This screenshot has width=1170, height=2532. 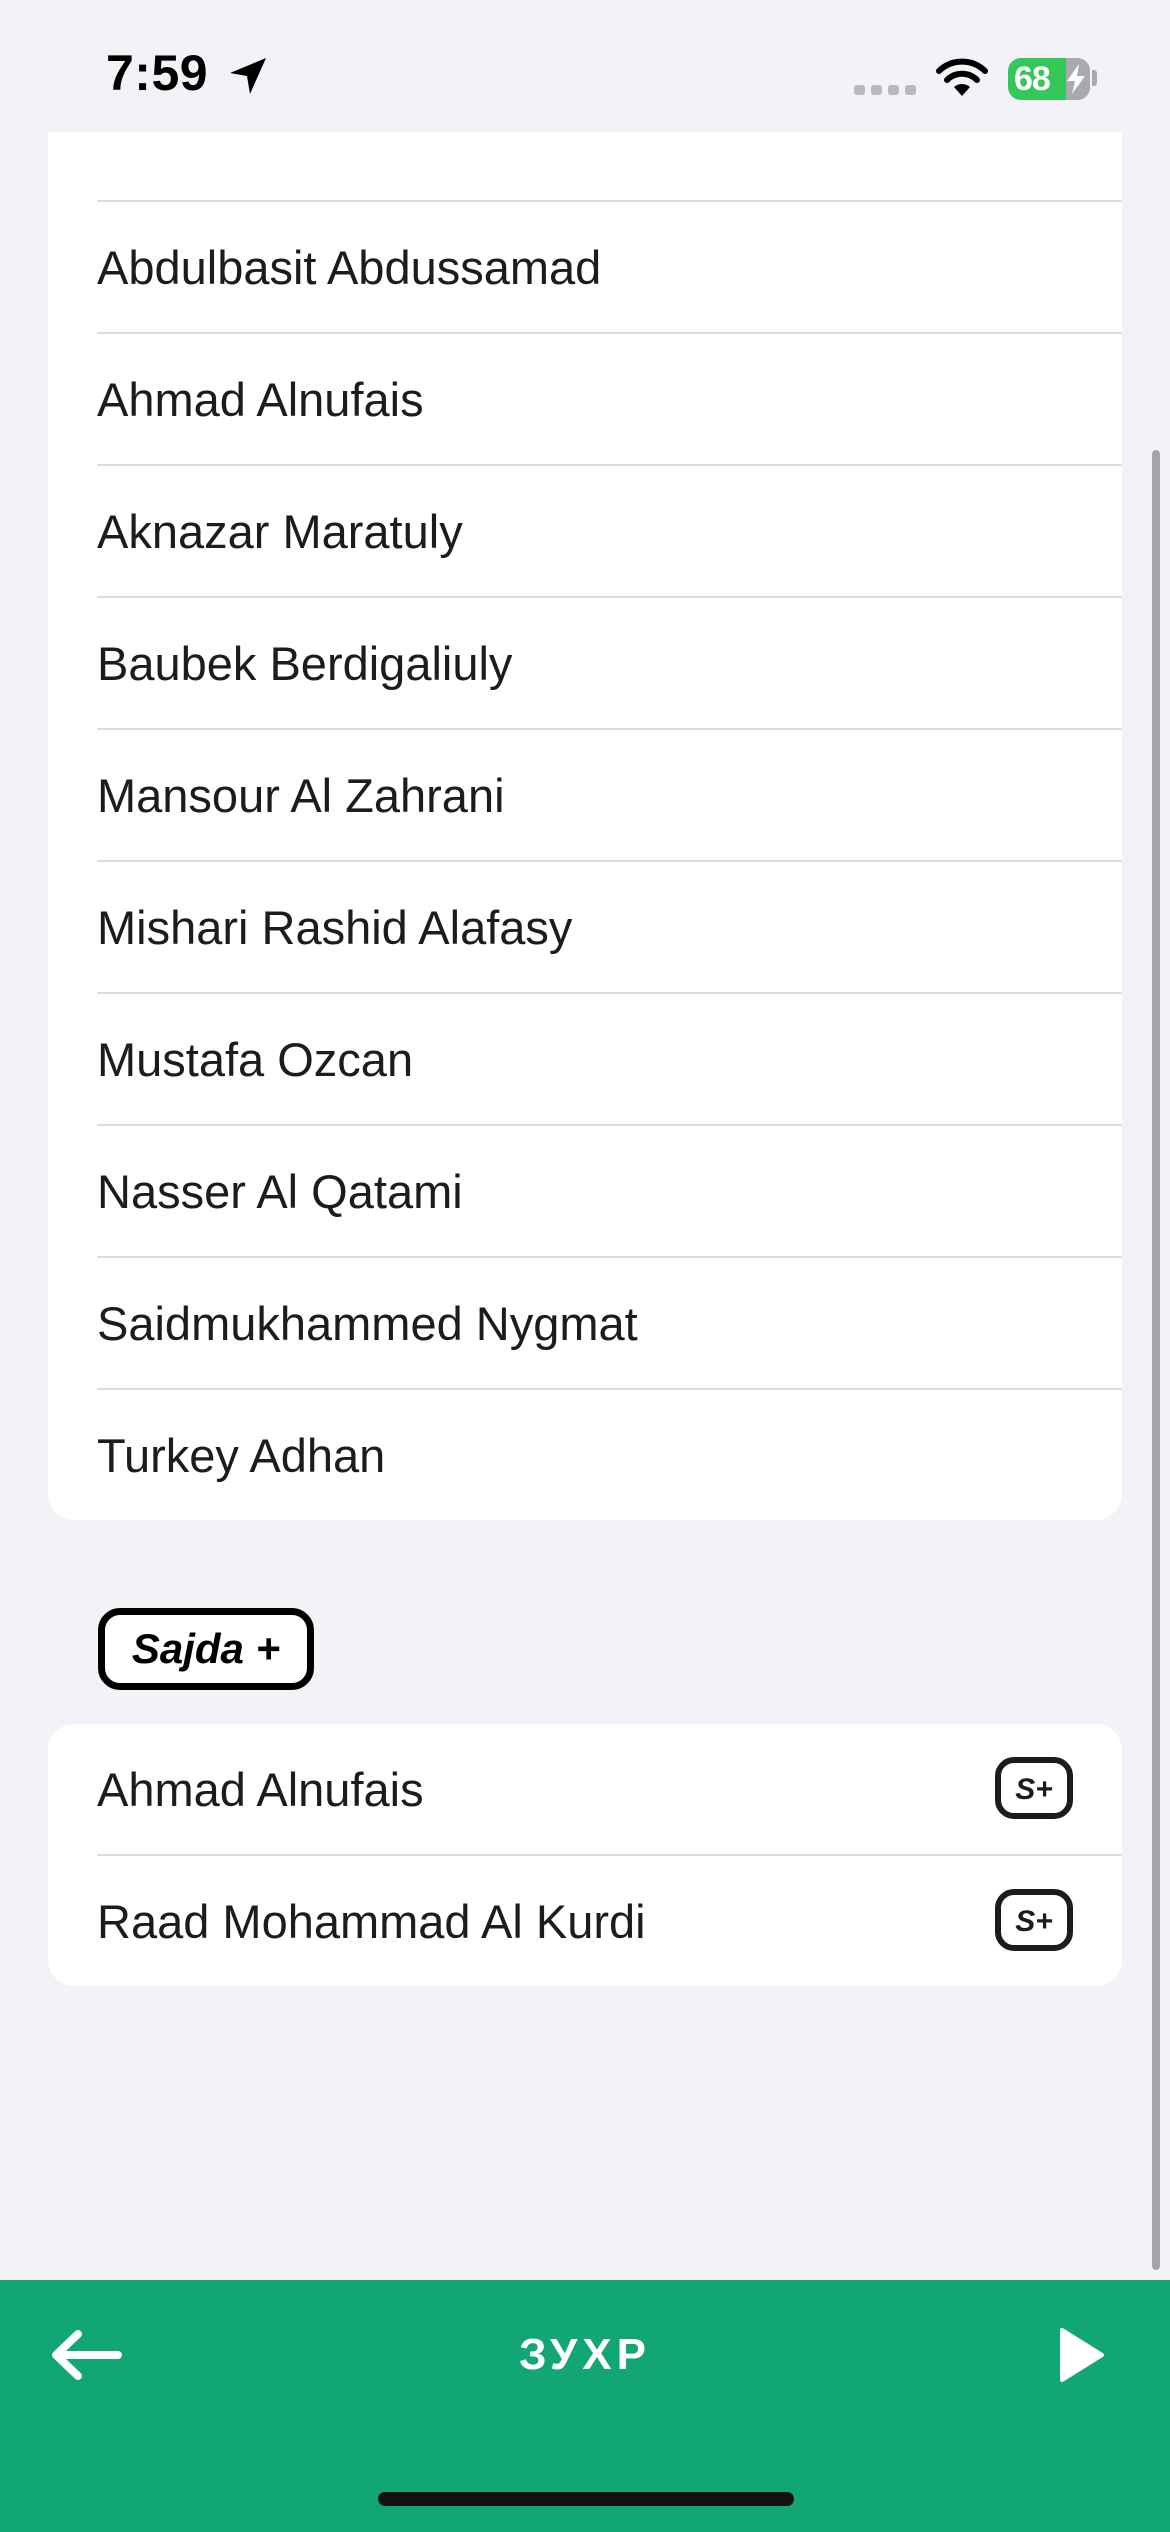 I want to click on wifi-icon, so click(x=962, y=77).